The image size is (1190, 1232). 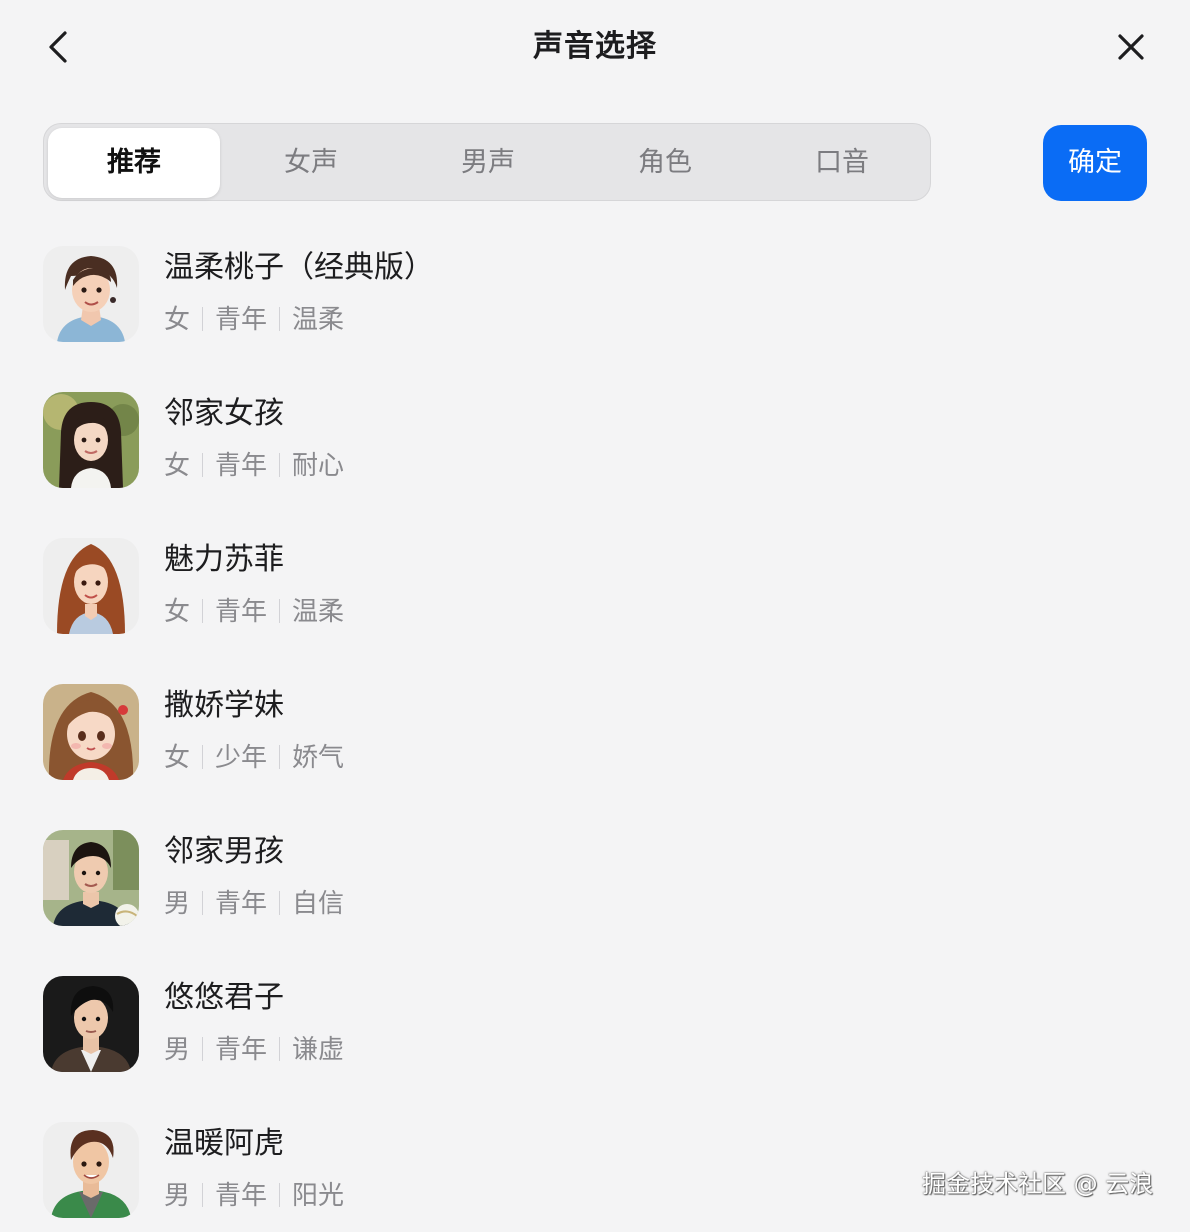 I want to click on voice-tags: 男青年 阳光, so click(x=254, y=1196).